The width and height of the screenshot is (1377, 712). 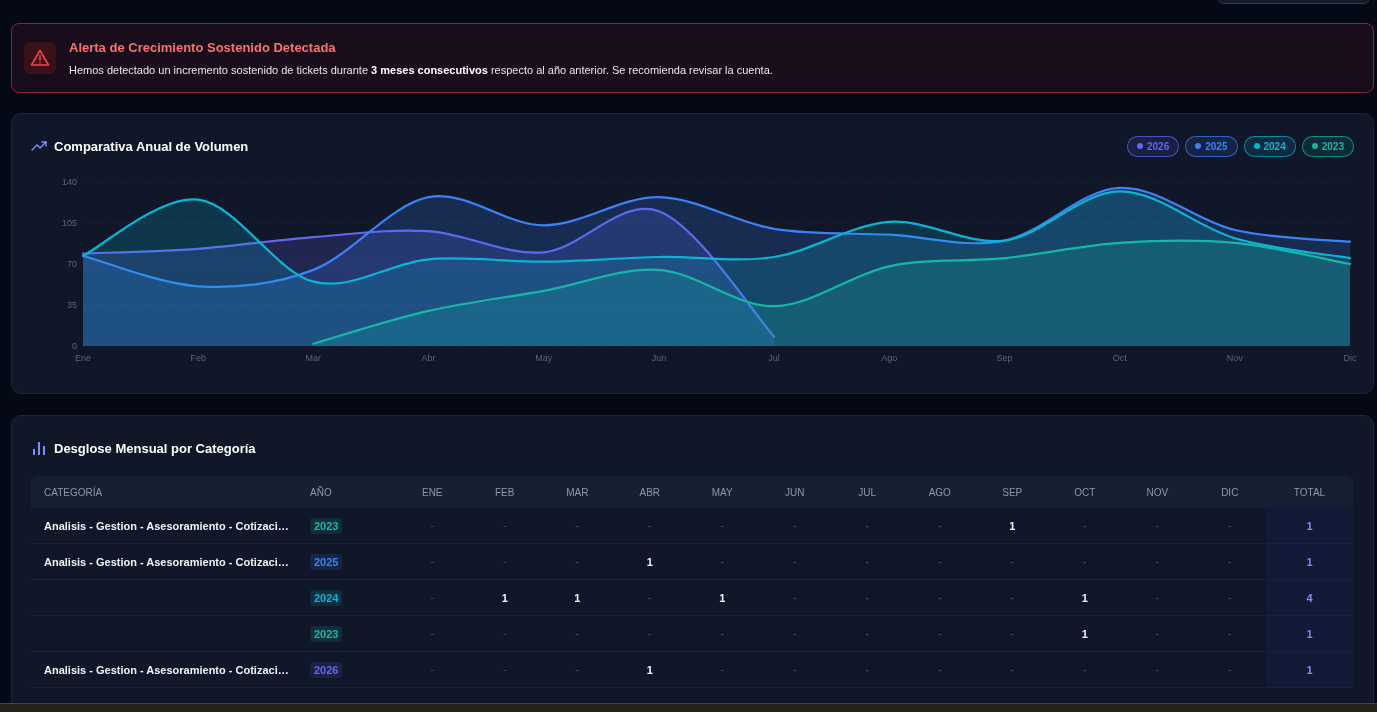 I want to click on year-tag: 2024, so click(x=326, y=597).